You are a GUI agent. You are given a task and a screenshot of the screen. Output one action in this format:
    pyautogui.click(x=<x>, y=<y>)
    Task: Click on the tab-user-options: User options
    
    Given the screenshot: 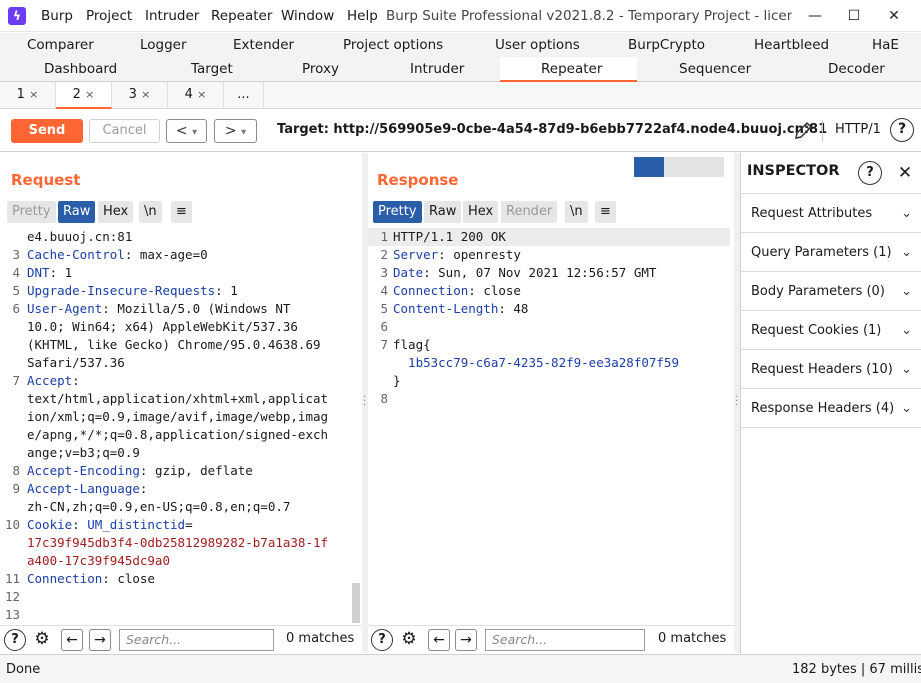 What is the action you would take?
    pyautogui.click(x=537, y=45)
    